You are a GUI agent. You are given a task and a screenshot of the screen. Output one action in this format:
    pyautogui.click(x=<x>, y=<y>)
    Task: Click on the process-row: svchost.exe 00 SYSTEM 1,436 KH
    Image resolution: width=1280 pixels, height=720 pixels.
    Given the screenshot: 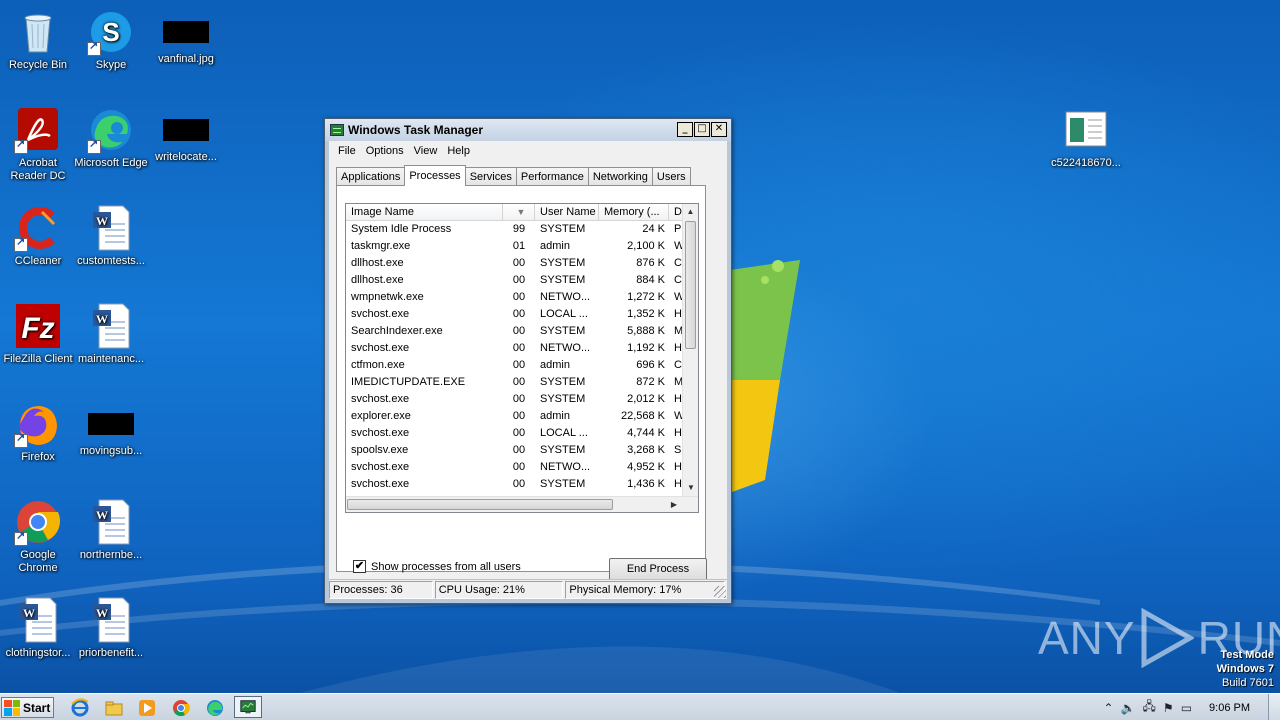 What is the action you would take?
    pyautogui.click(x=515, y=484)
    